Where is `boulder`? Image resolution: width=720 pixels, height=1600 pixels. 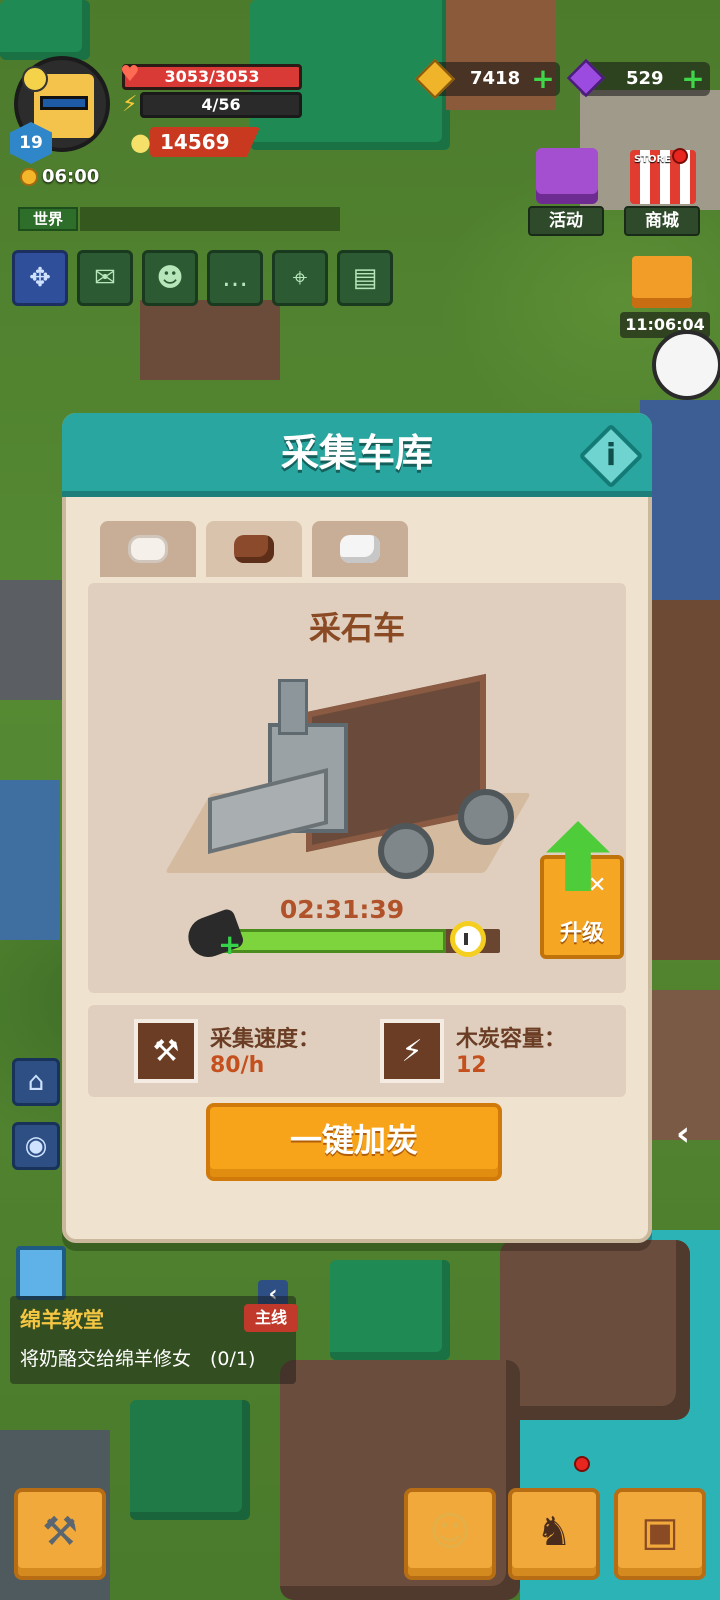
boulder is located at coordinates (595, 1330).